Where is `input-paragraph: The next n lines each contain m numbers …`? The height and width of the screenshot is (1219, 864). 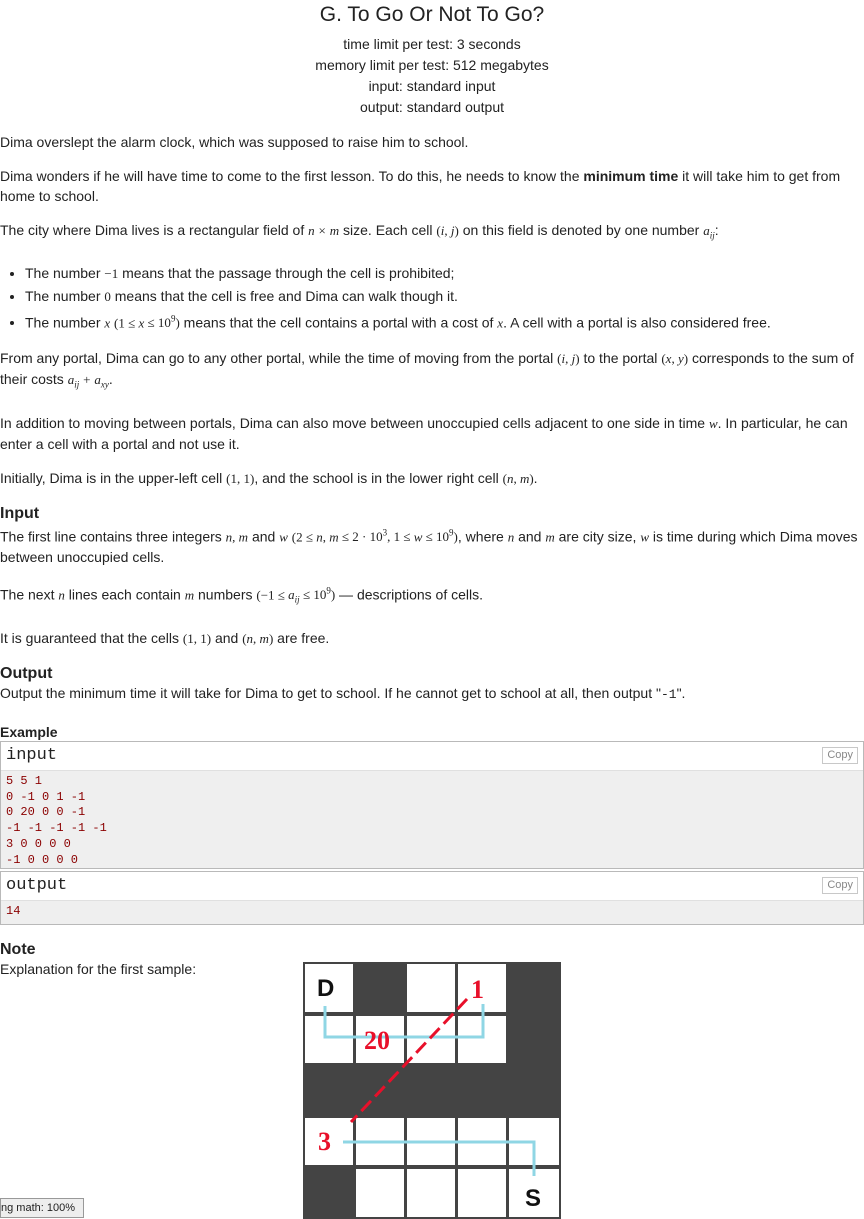 input-paragraph: The next n lines each contain m numbers … is located at coordinates (242, 595).